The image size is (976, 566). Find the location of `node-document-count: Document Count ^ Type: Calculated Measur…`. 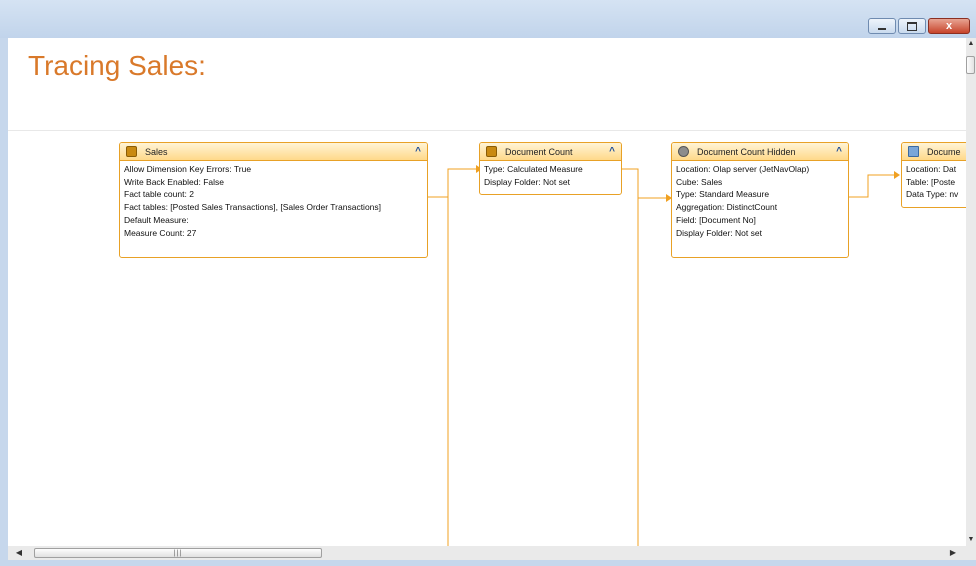

node-document-count: Document Count ^ Type: Calculated Measur… is located at coordinates (550, 168).